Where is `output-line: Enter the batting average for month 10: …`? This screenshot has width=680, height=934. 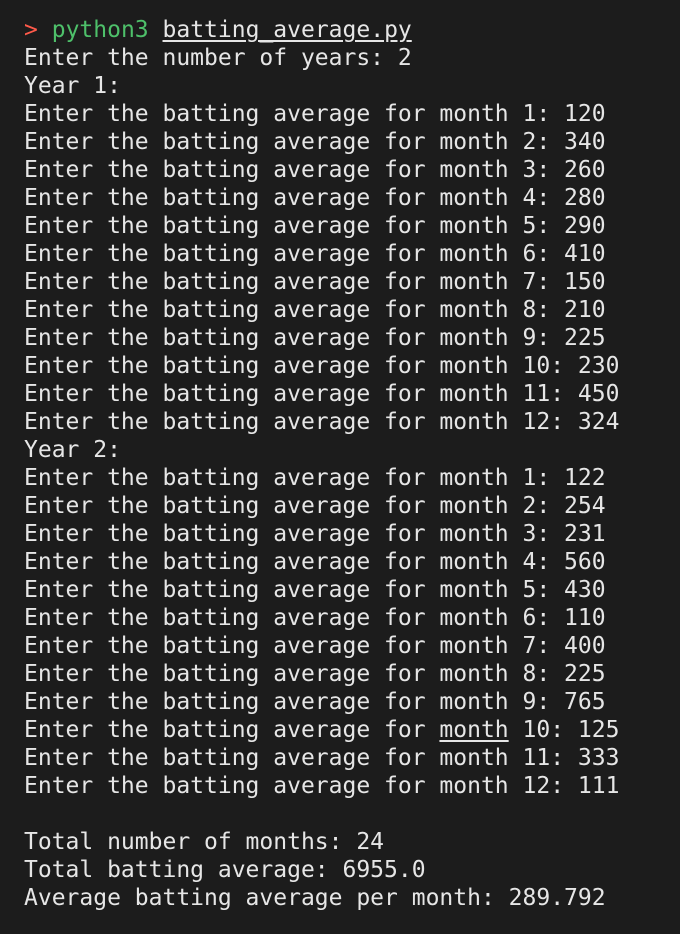
output-line: Enter the batting average for month 10: … is located at coordinates (322, 366).